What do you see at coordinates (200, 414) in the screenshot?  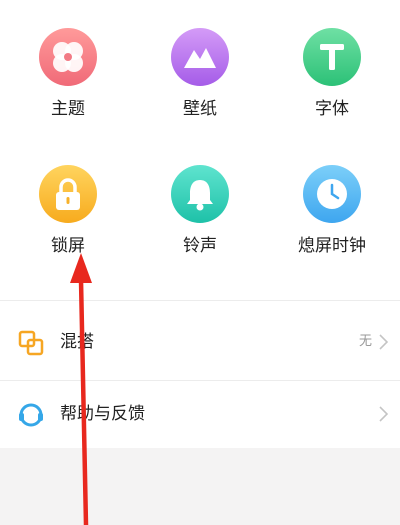 I see `list-row-help-feedback: 帮助与反馈` at bounding box center [200, 414].